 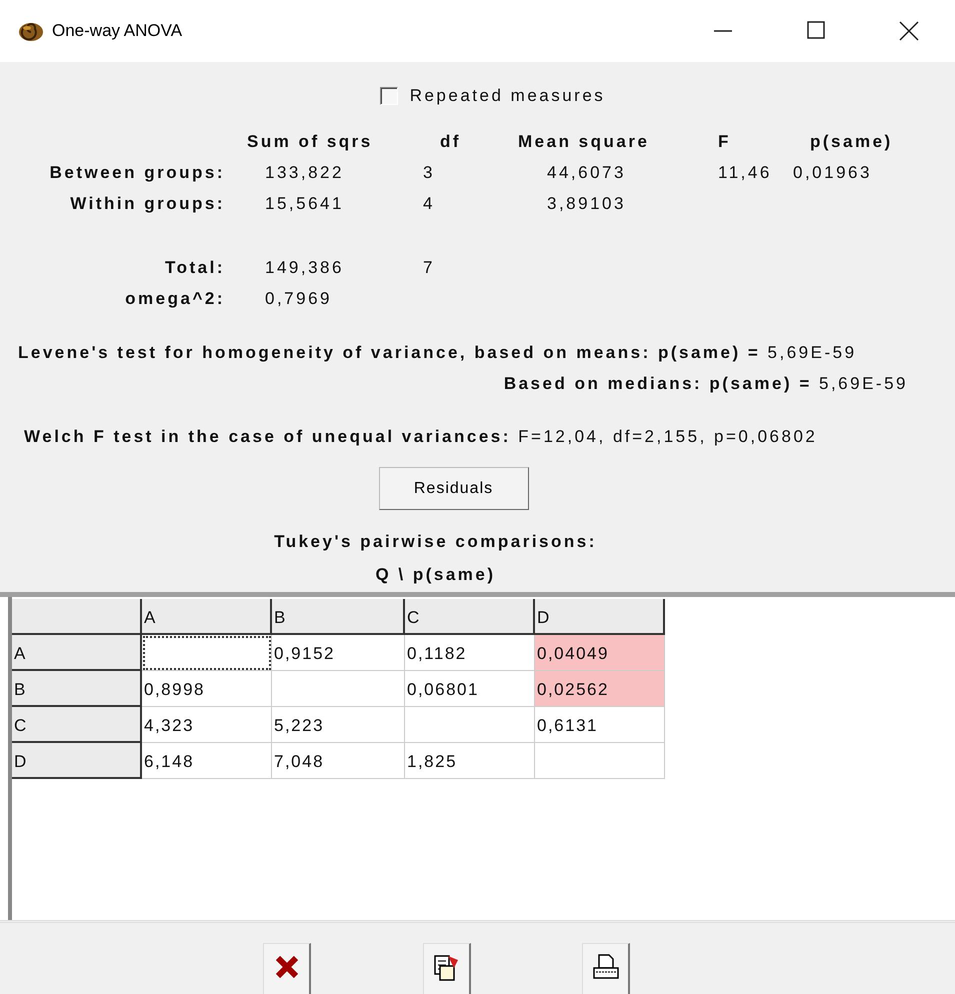 I want to click on table-value: 4, so click(x=429, y=203).